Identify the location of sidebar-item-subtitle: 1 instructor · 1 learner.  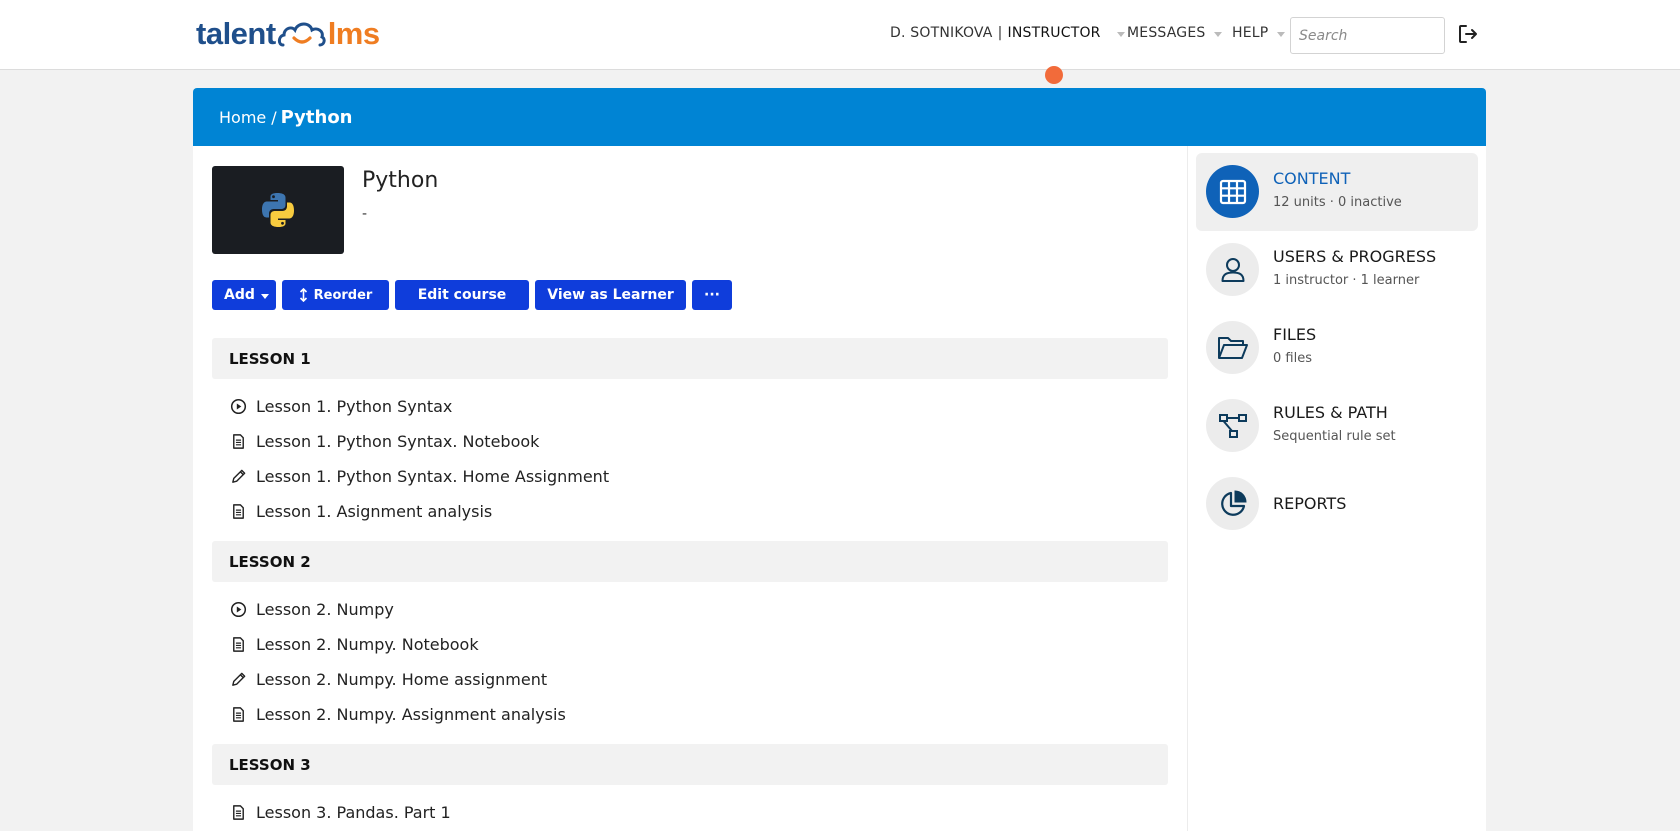
(1346, 280).